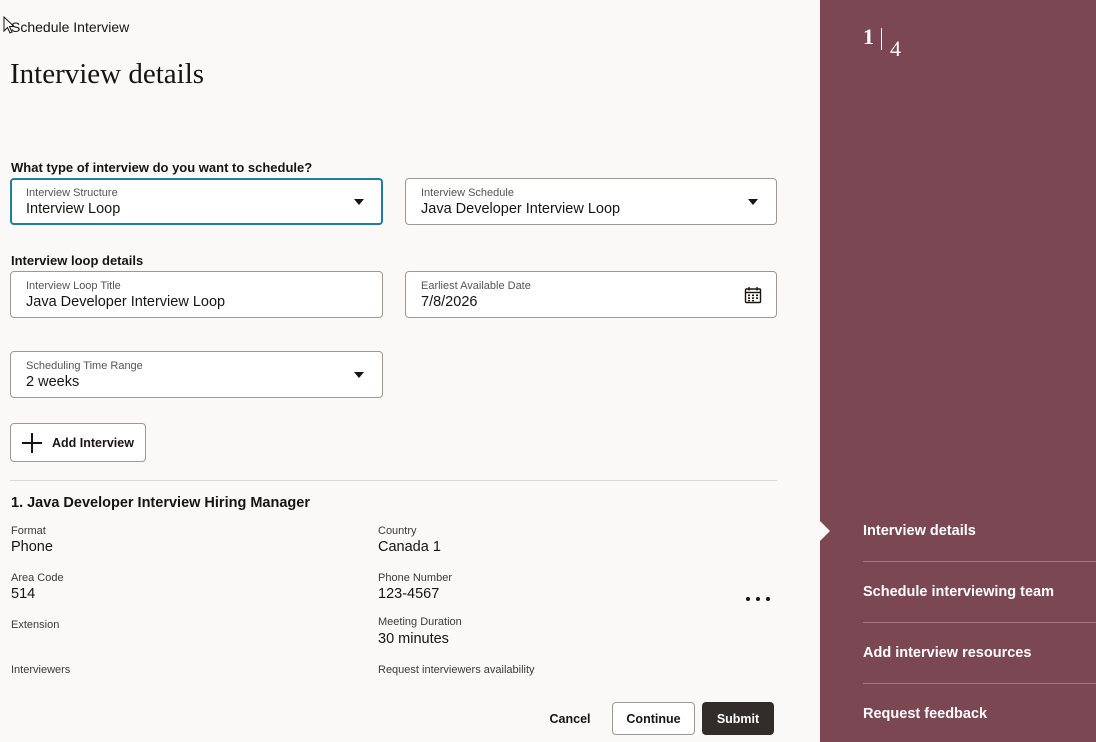 Image resolution: width=1096 pixels, height=742 pixels. What do you see at coordinates (397, 531) in the screenshot?
I see `country-label: Country` at bounding box center [397, 531].